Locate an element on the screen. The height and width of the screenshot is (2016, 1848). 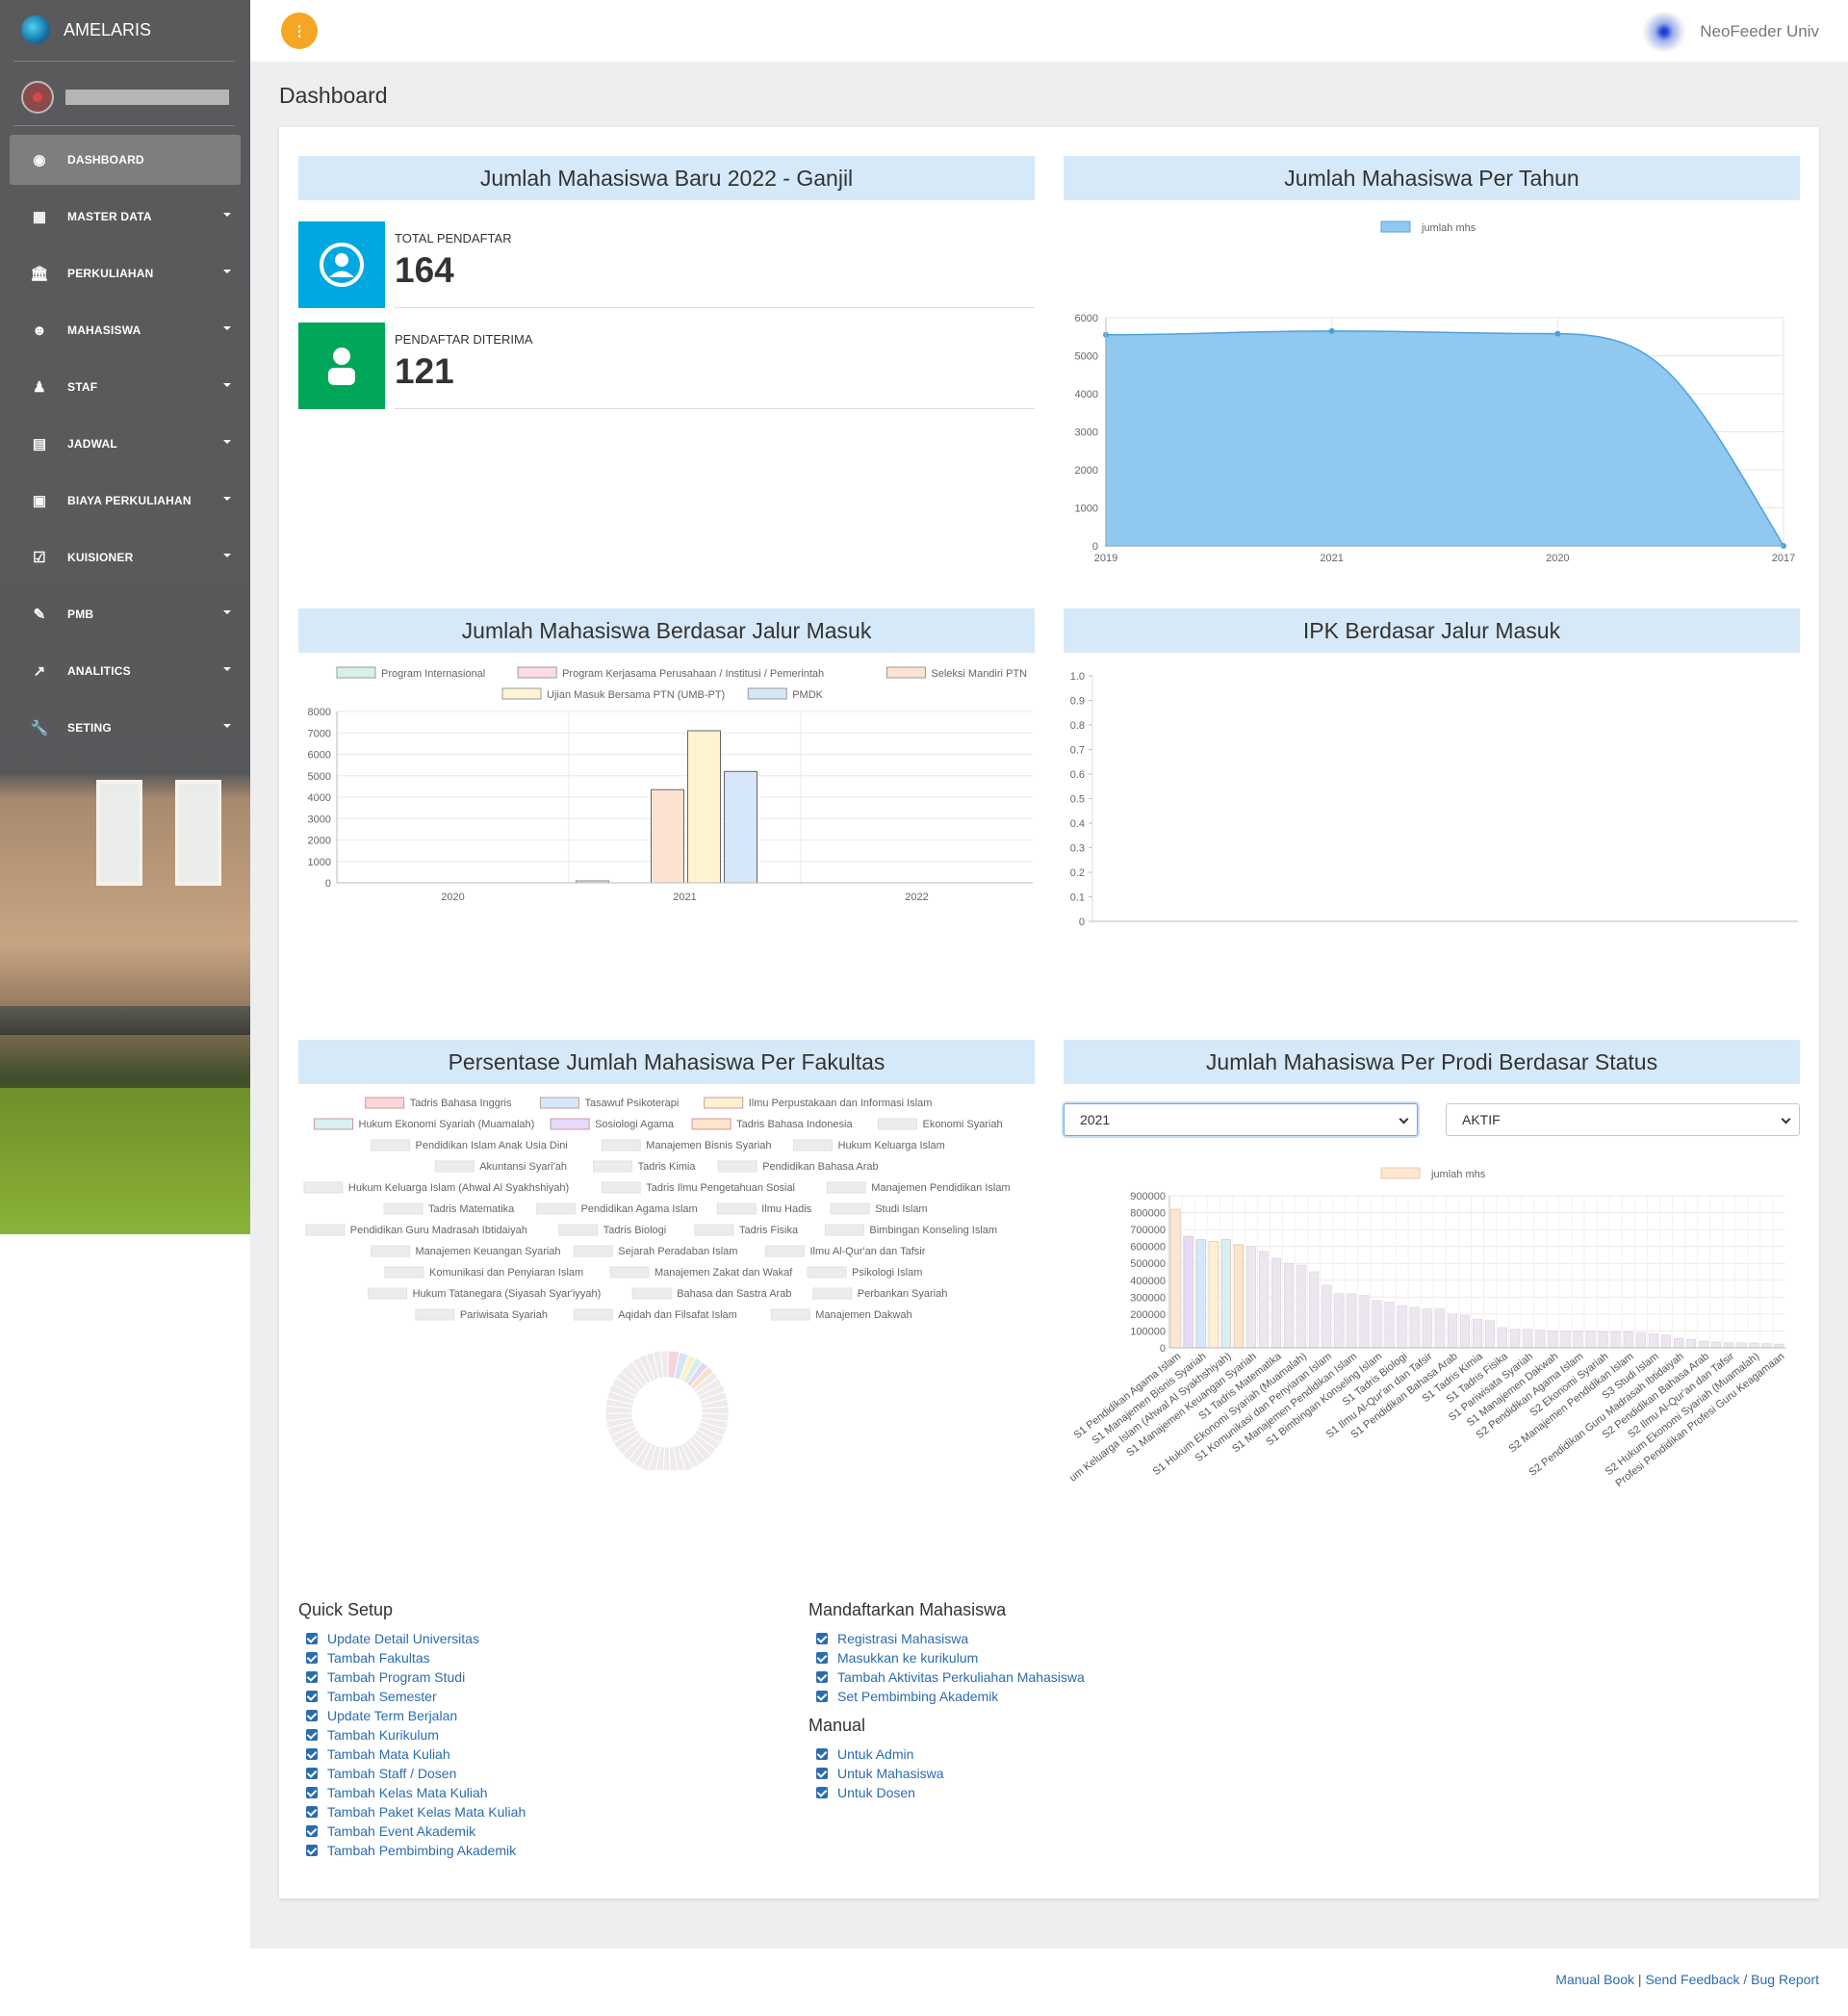
panel-title-ipk: IPK Berdasar Jalur Masuk is located at coordinates (1432, 630).